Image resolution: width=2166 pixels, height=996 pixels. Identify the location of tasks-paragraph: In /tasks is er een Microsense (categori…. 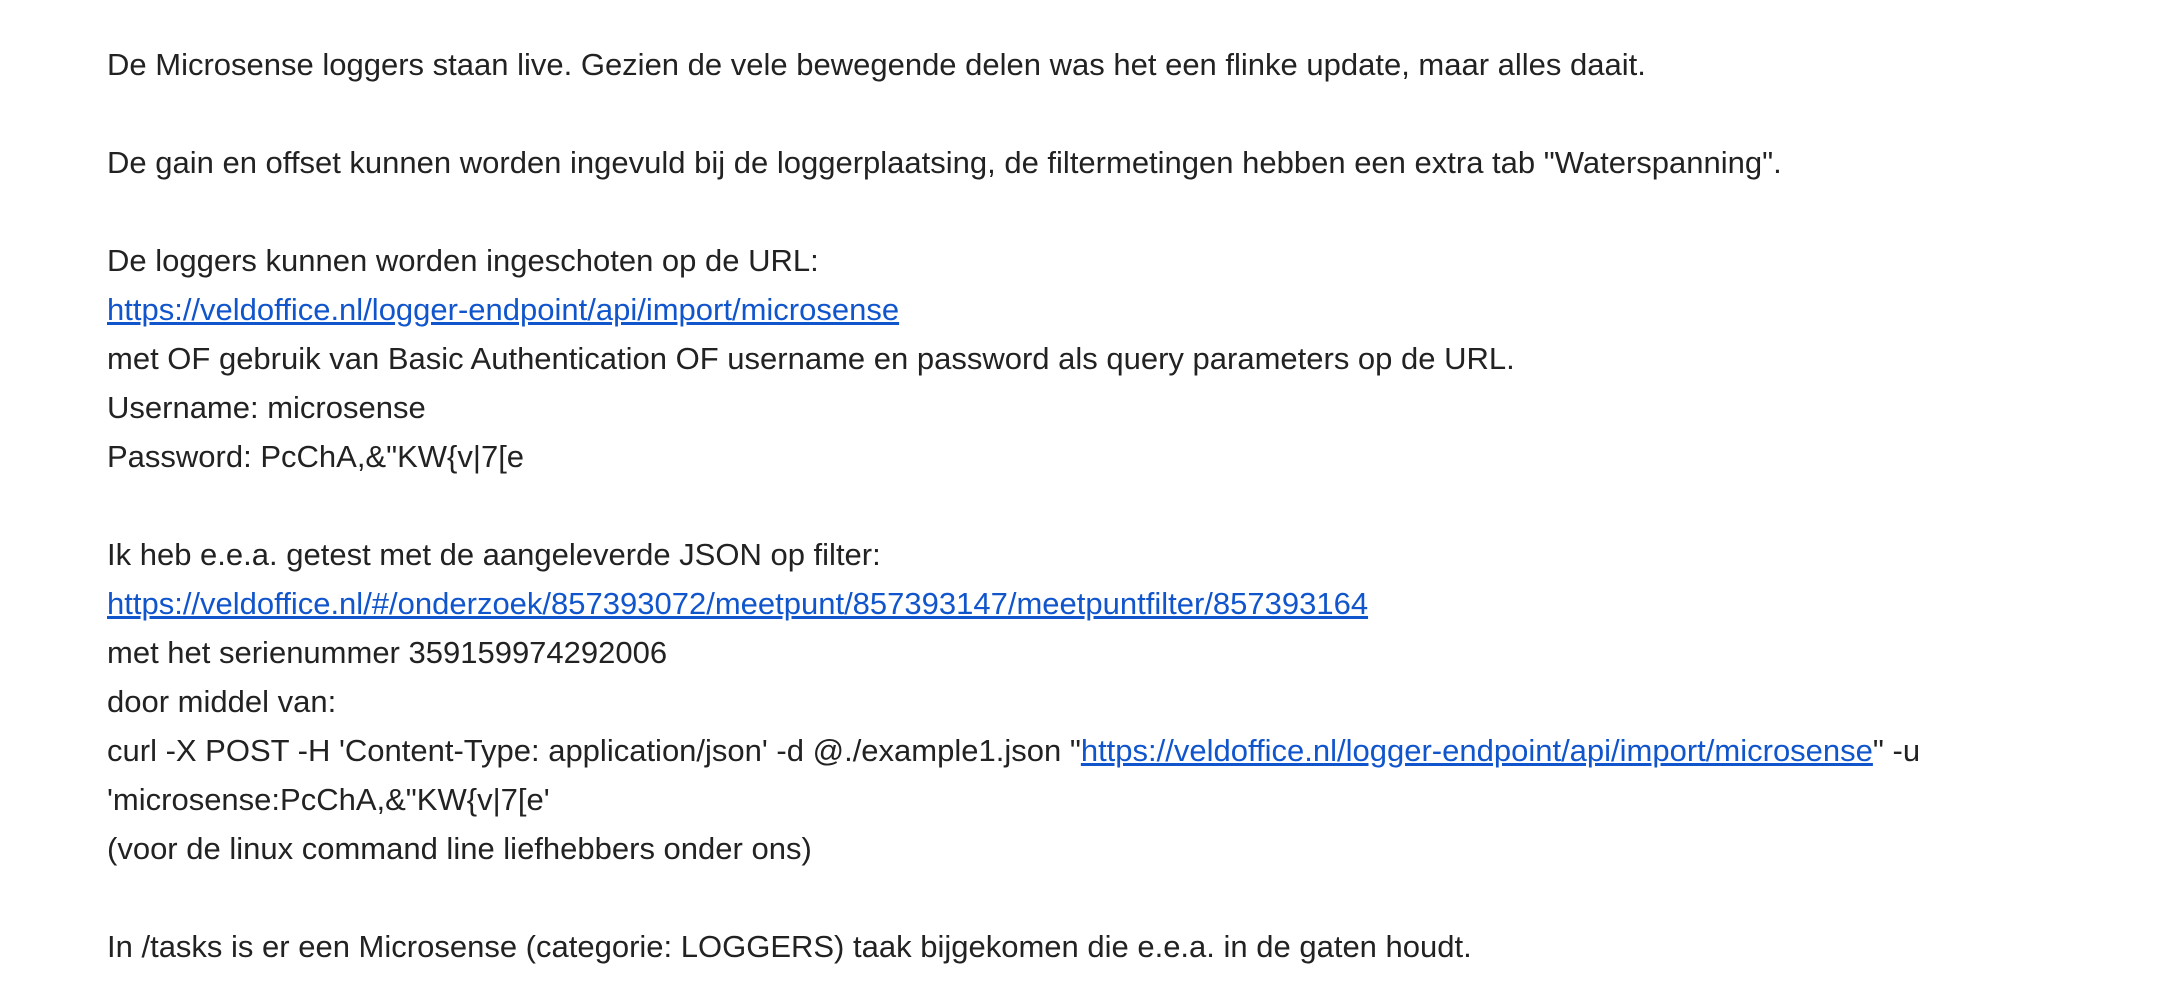
(789, 946).